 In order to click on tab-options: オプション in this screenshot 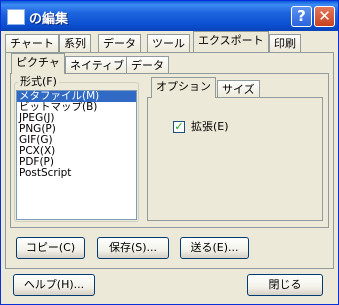, I will do `click(183, 87)`.